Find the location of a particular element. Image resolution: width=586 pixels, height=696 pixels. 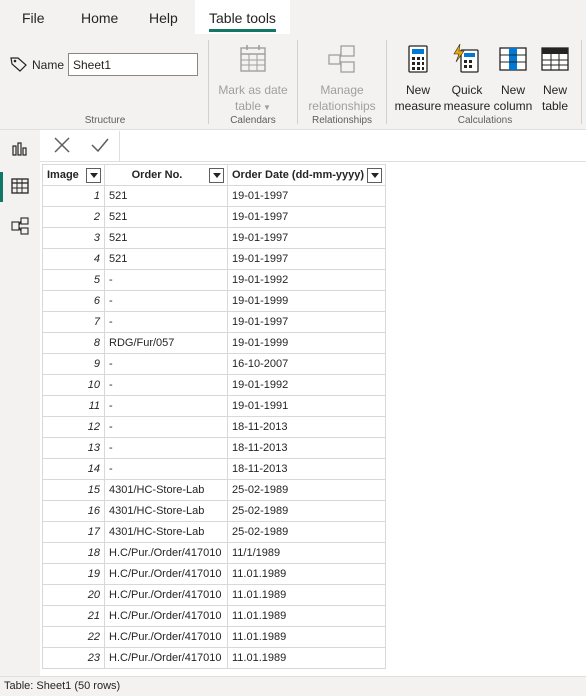

table-row: 22 H.C/Pur./Order/417010 11.01.1989 is located at coordinates (214, 637).